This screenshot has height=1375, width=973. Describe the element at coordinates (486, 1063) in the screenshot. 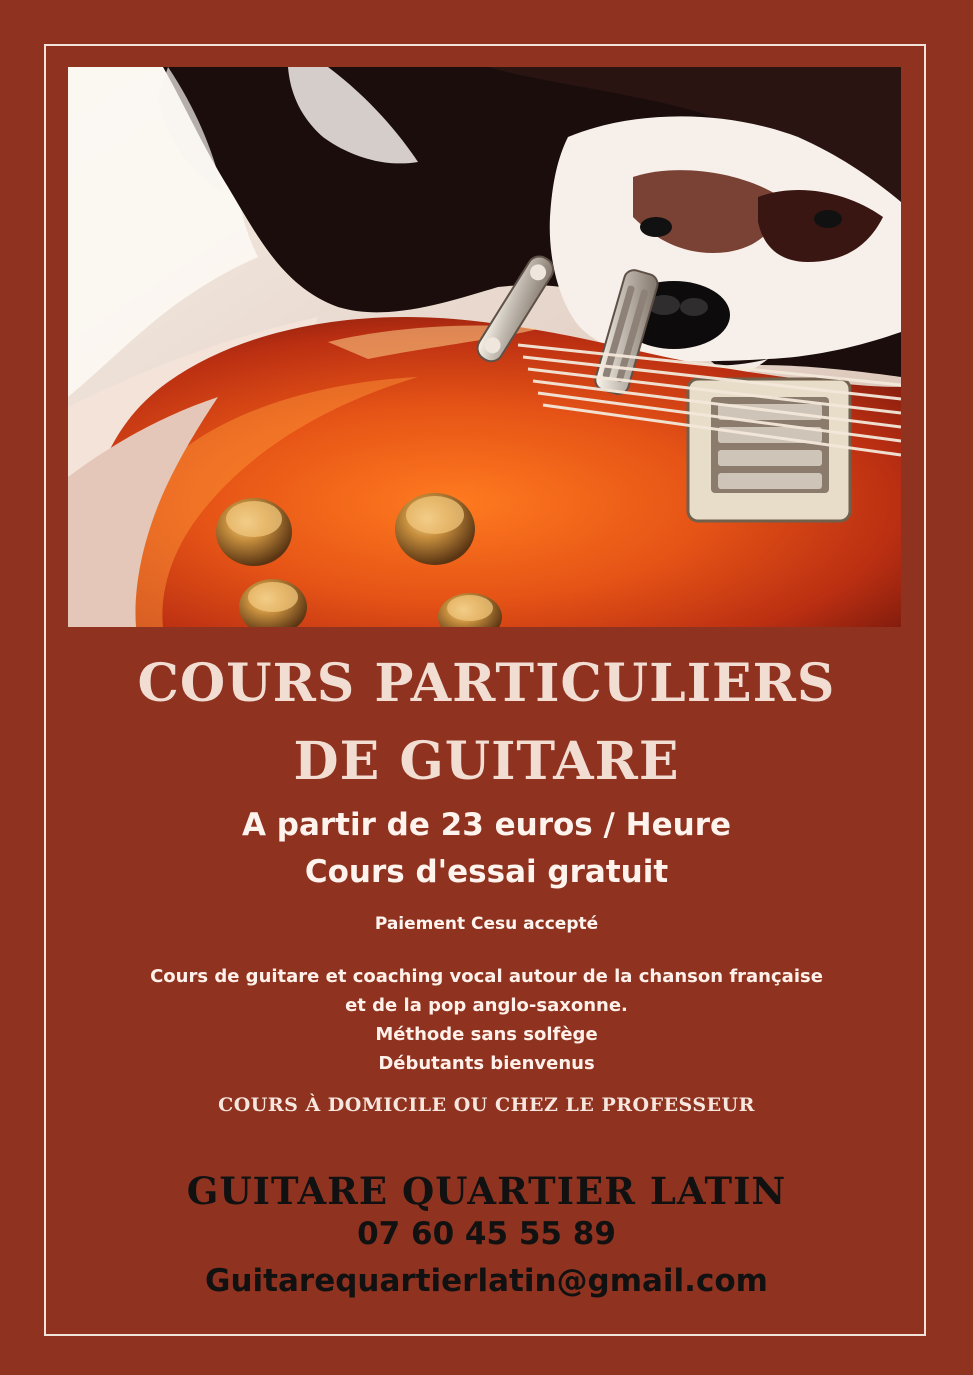

I see `description-line-4: Débutants bienvenus` at that location.